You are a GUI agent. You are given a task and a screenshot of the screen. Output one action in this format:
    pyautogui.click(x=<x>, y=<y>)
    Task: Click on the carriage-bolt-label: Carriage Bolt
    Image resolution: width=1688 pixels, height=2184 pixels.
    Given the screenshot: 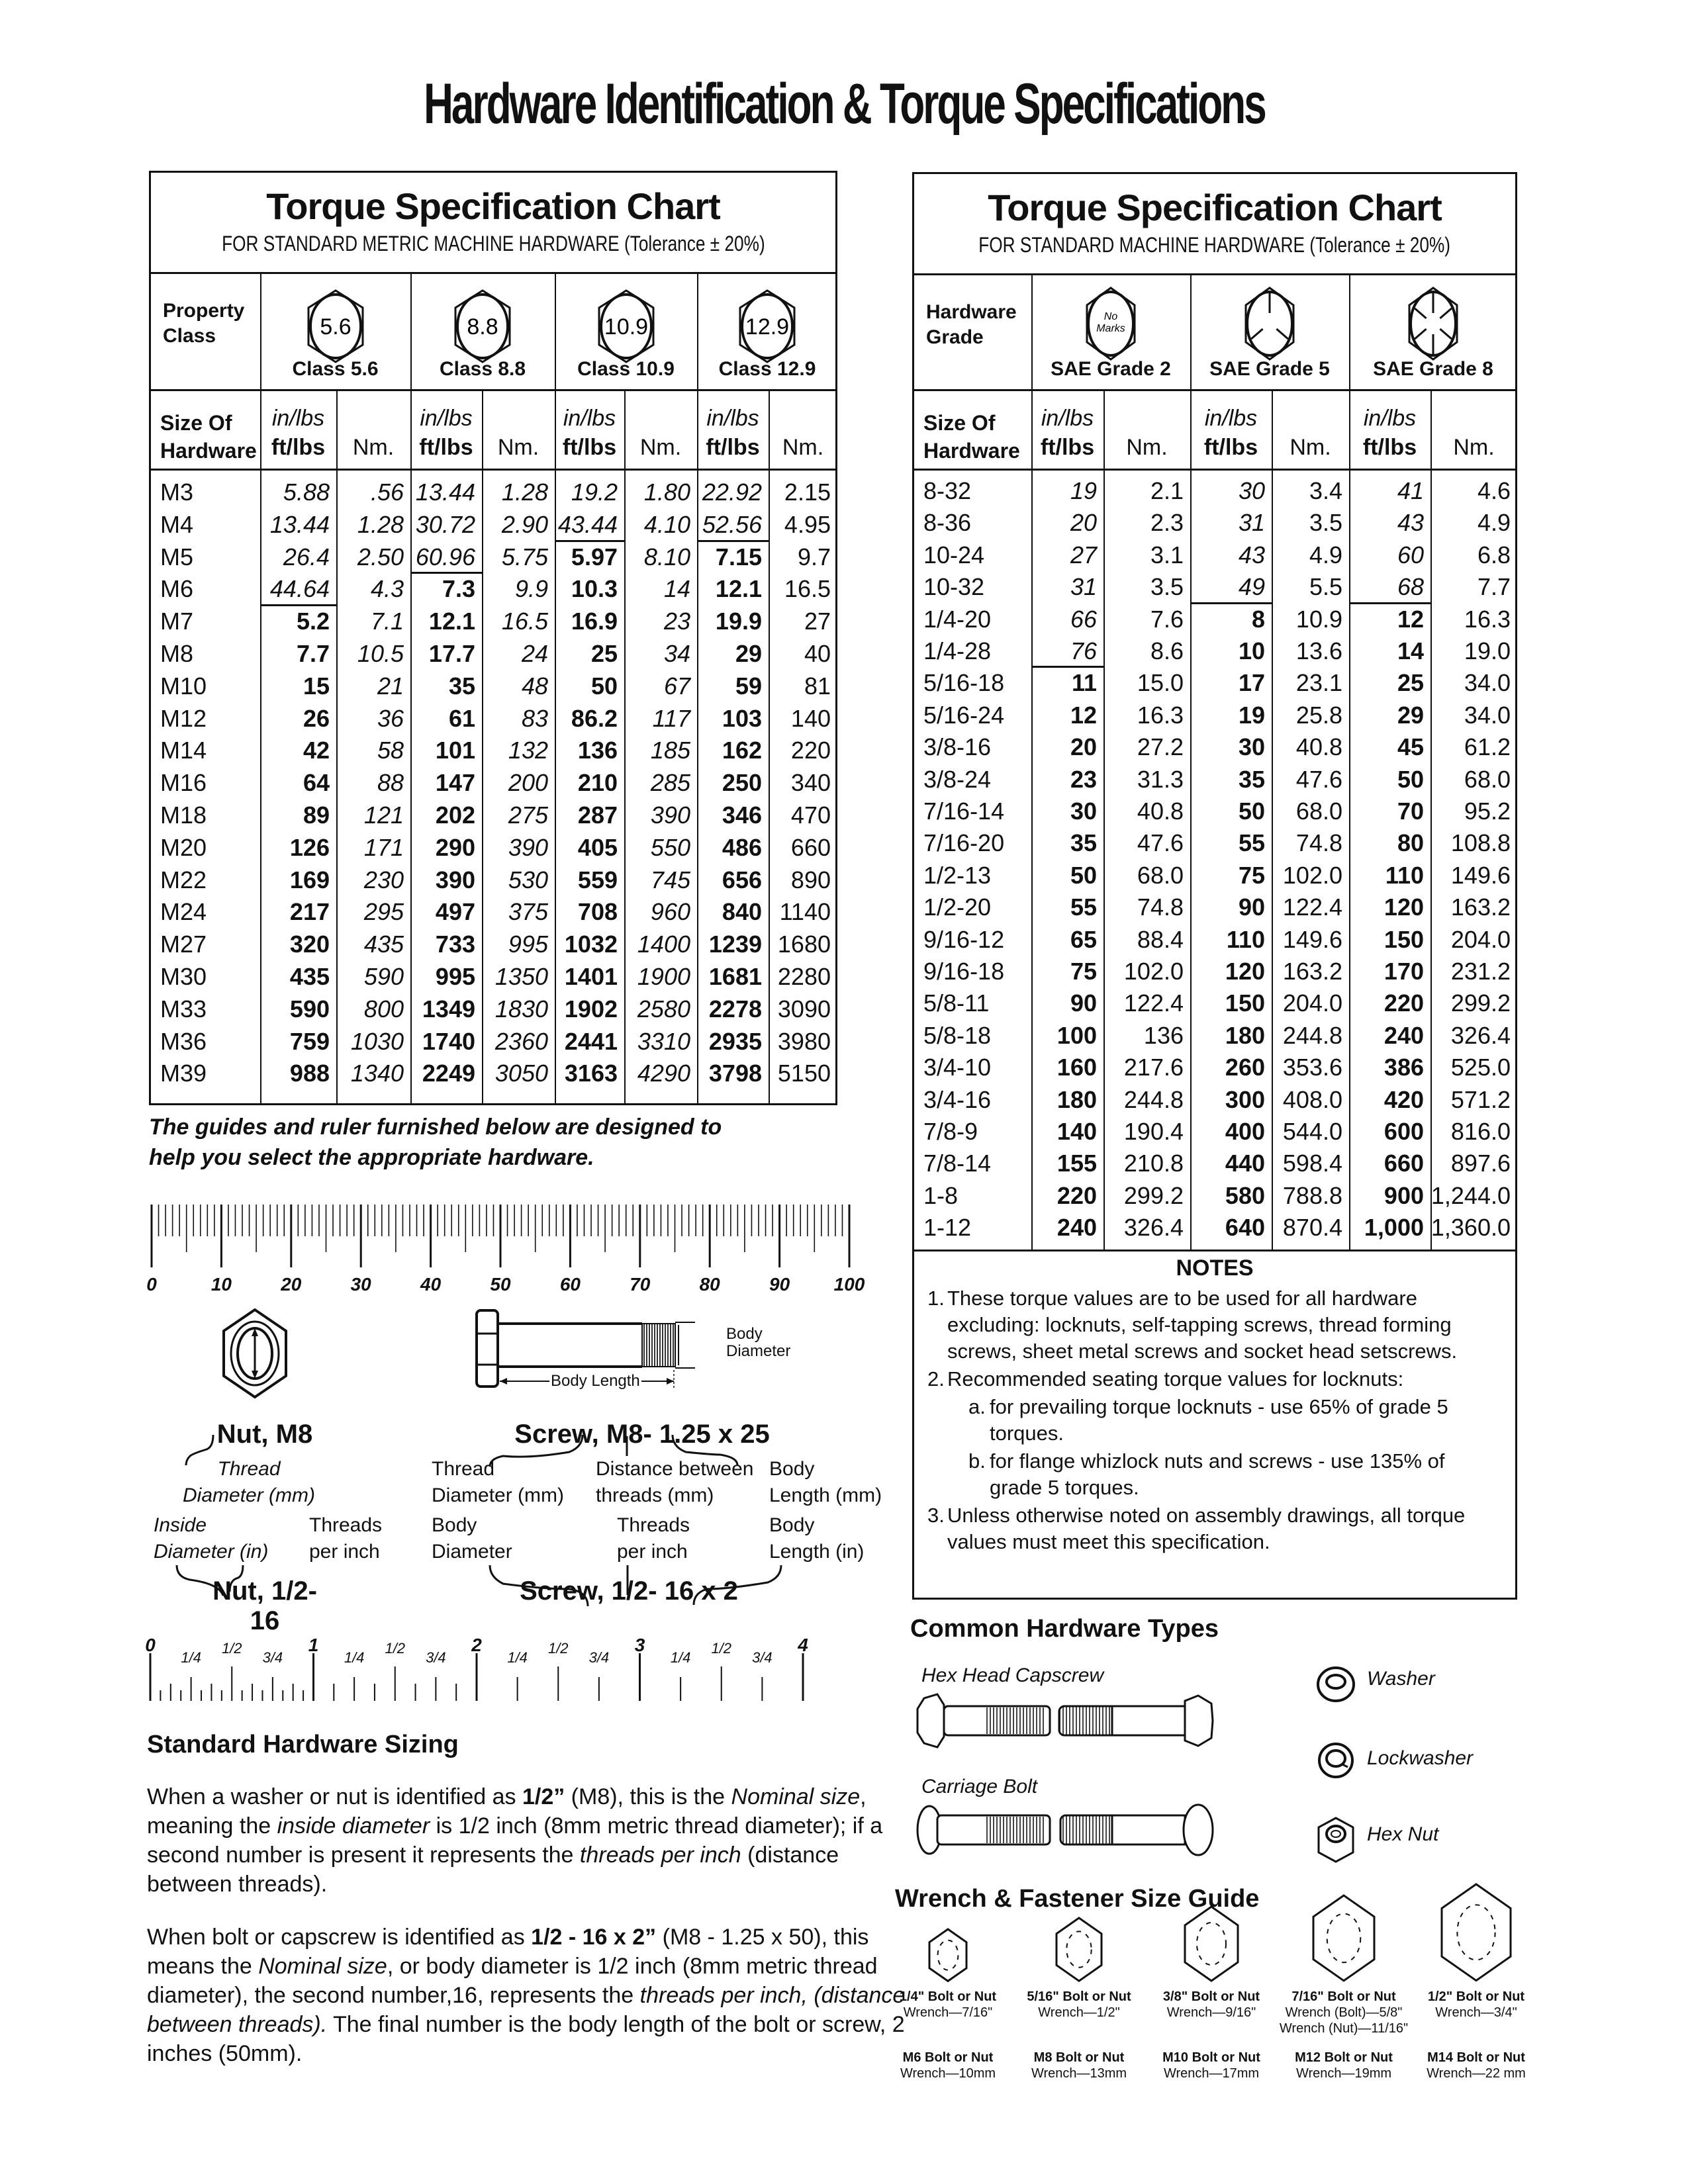 What is the action you would take?
    pyautogui.click(x=979, y=1786)
    